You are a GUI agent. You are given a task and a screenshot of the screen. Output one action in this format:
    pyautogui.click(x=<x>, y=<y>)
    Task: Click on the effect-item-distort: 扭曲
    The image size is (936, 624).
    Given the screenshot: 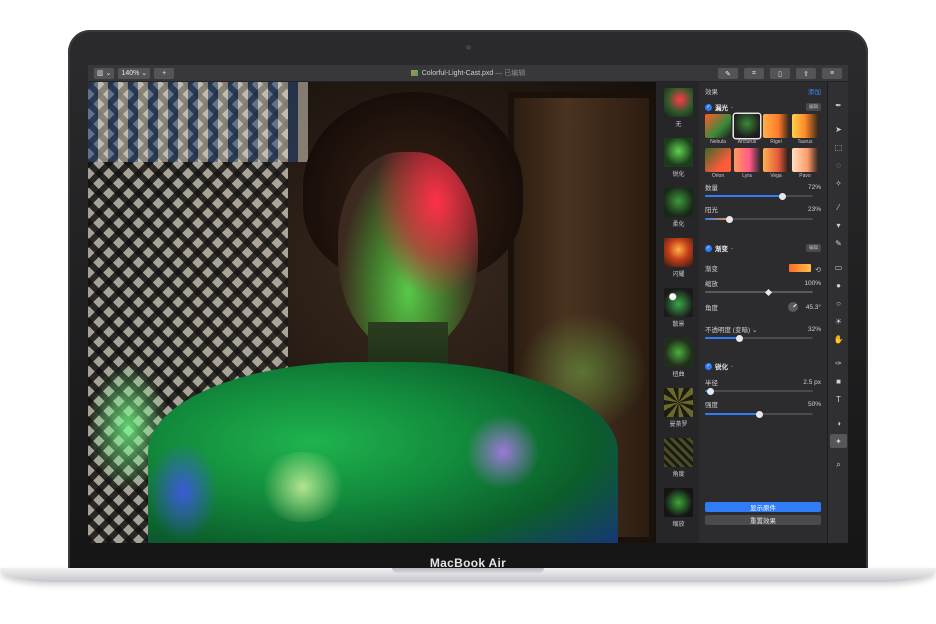 What is the action you would take?
    pyautogui.click(x=678, y=358)
    